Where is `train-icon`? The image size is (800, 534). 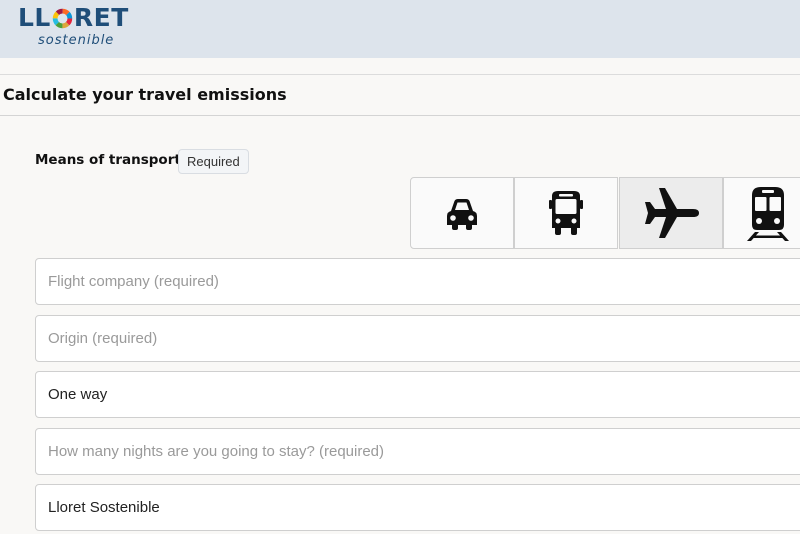 train-icon is located at coordinates (768, 214).